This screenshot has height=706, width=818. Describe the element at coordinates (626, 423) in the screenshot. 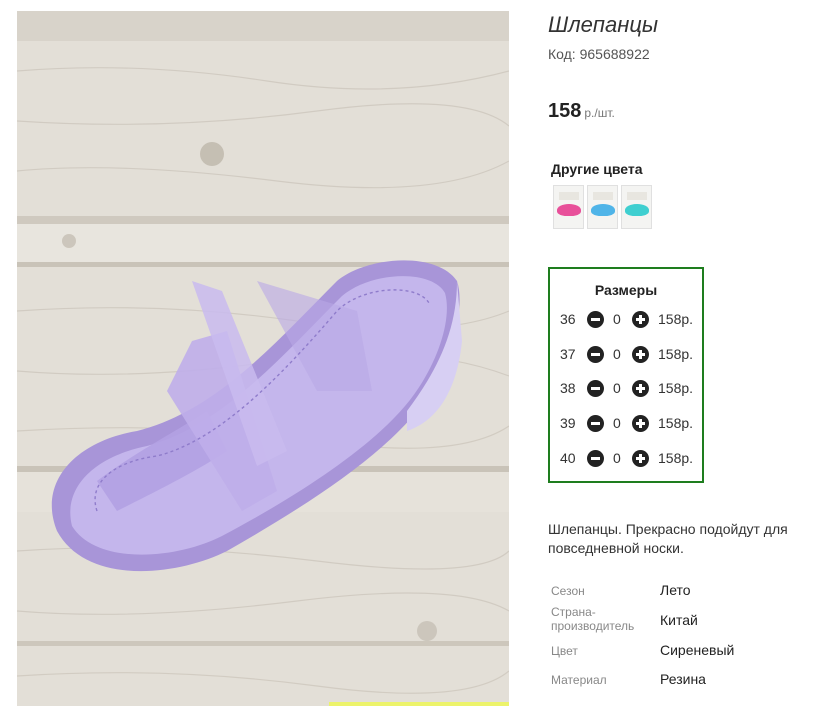

I see `size-row: 39 0 158р.` at that location.